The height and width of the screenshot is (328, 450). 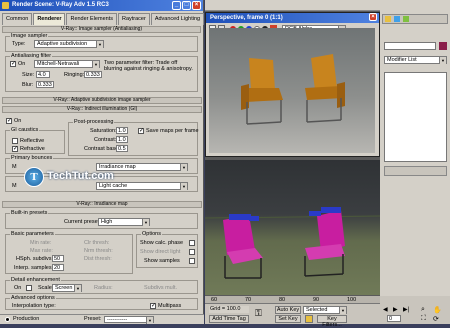 What do you see at coordinates (34, 259) in the screenshot?
I see `hsph-subdivs-label: HSph. subdivs:` at bounding box center [34, 259].